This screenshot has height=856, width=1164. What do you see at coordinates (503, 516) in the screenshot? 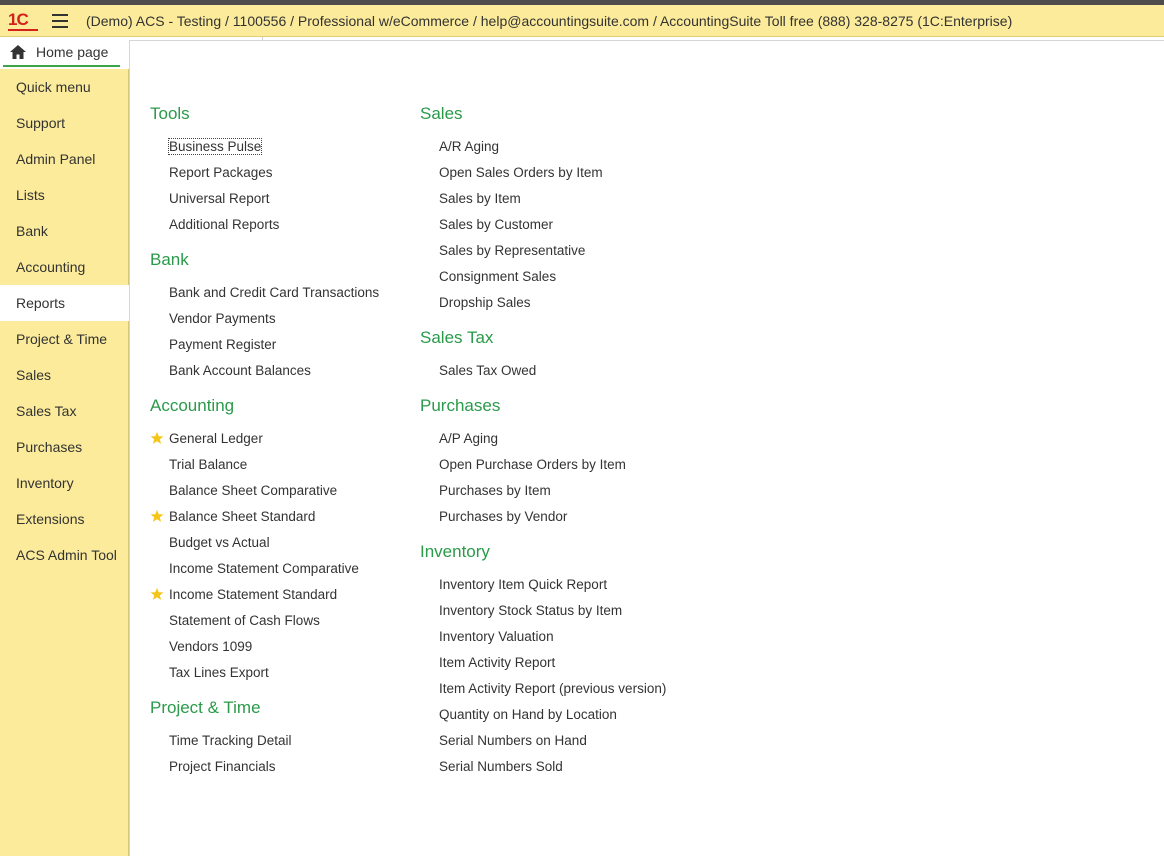
I see `report-link-label: Purchases by Vendor` at bounding box center [503, 516].